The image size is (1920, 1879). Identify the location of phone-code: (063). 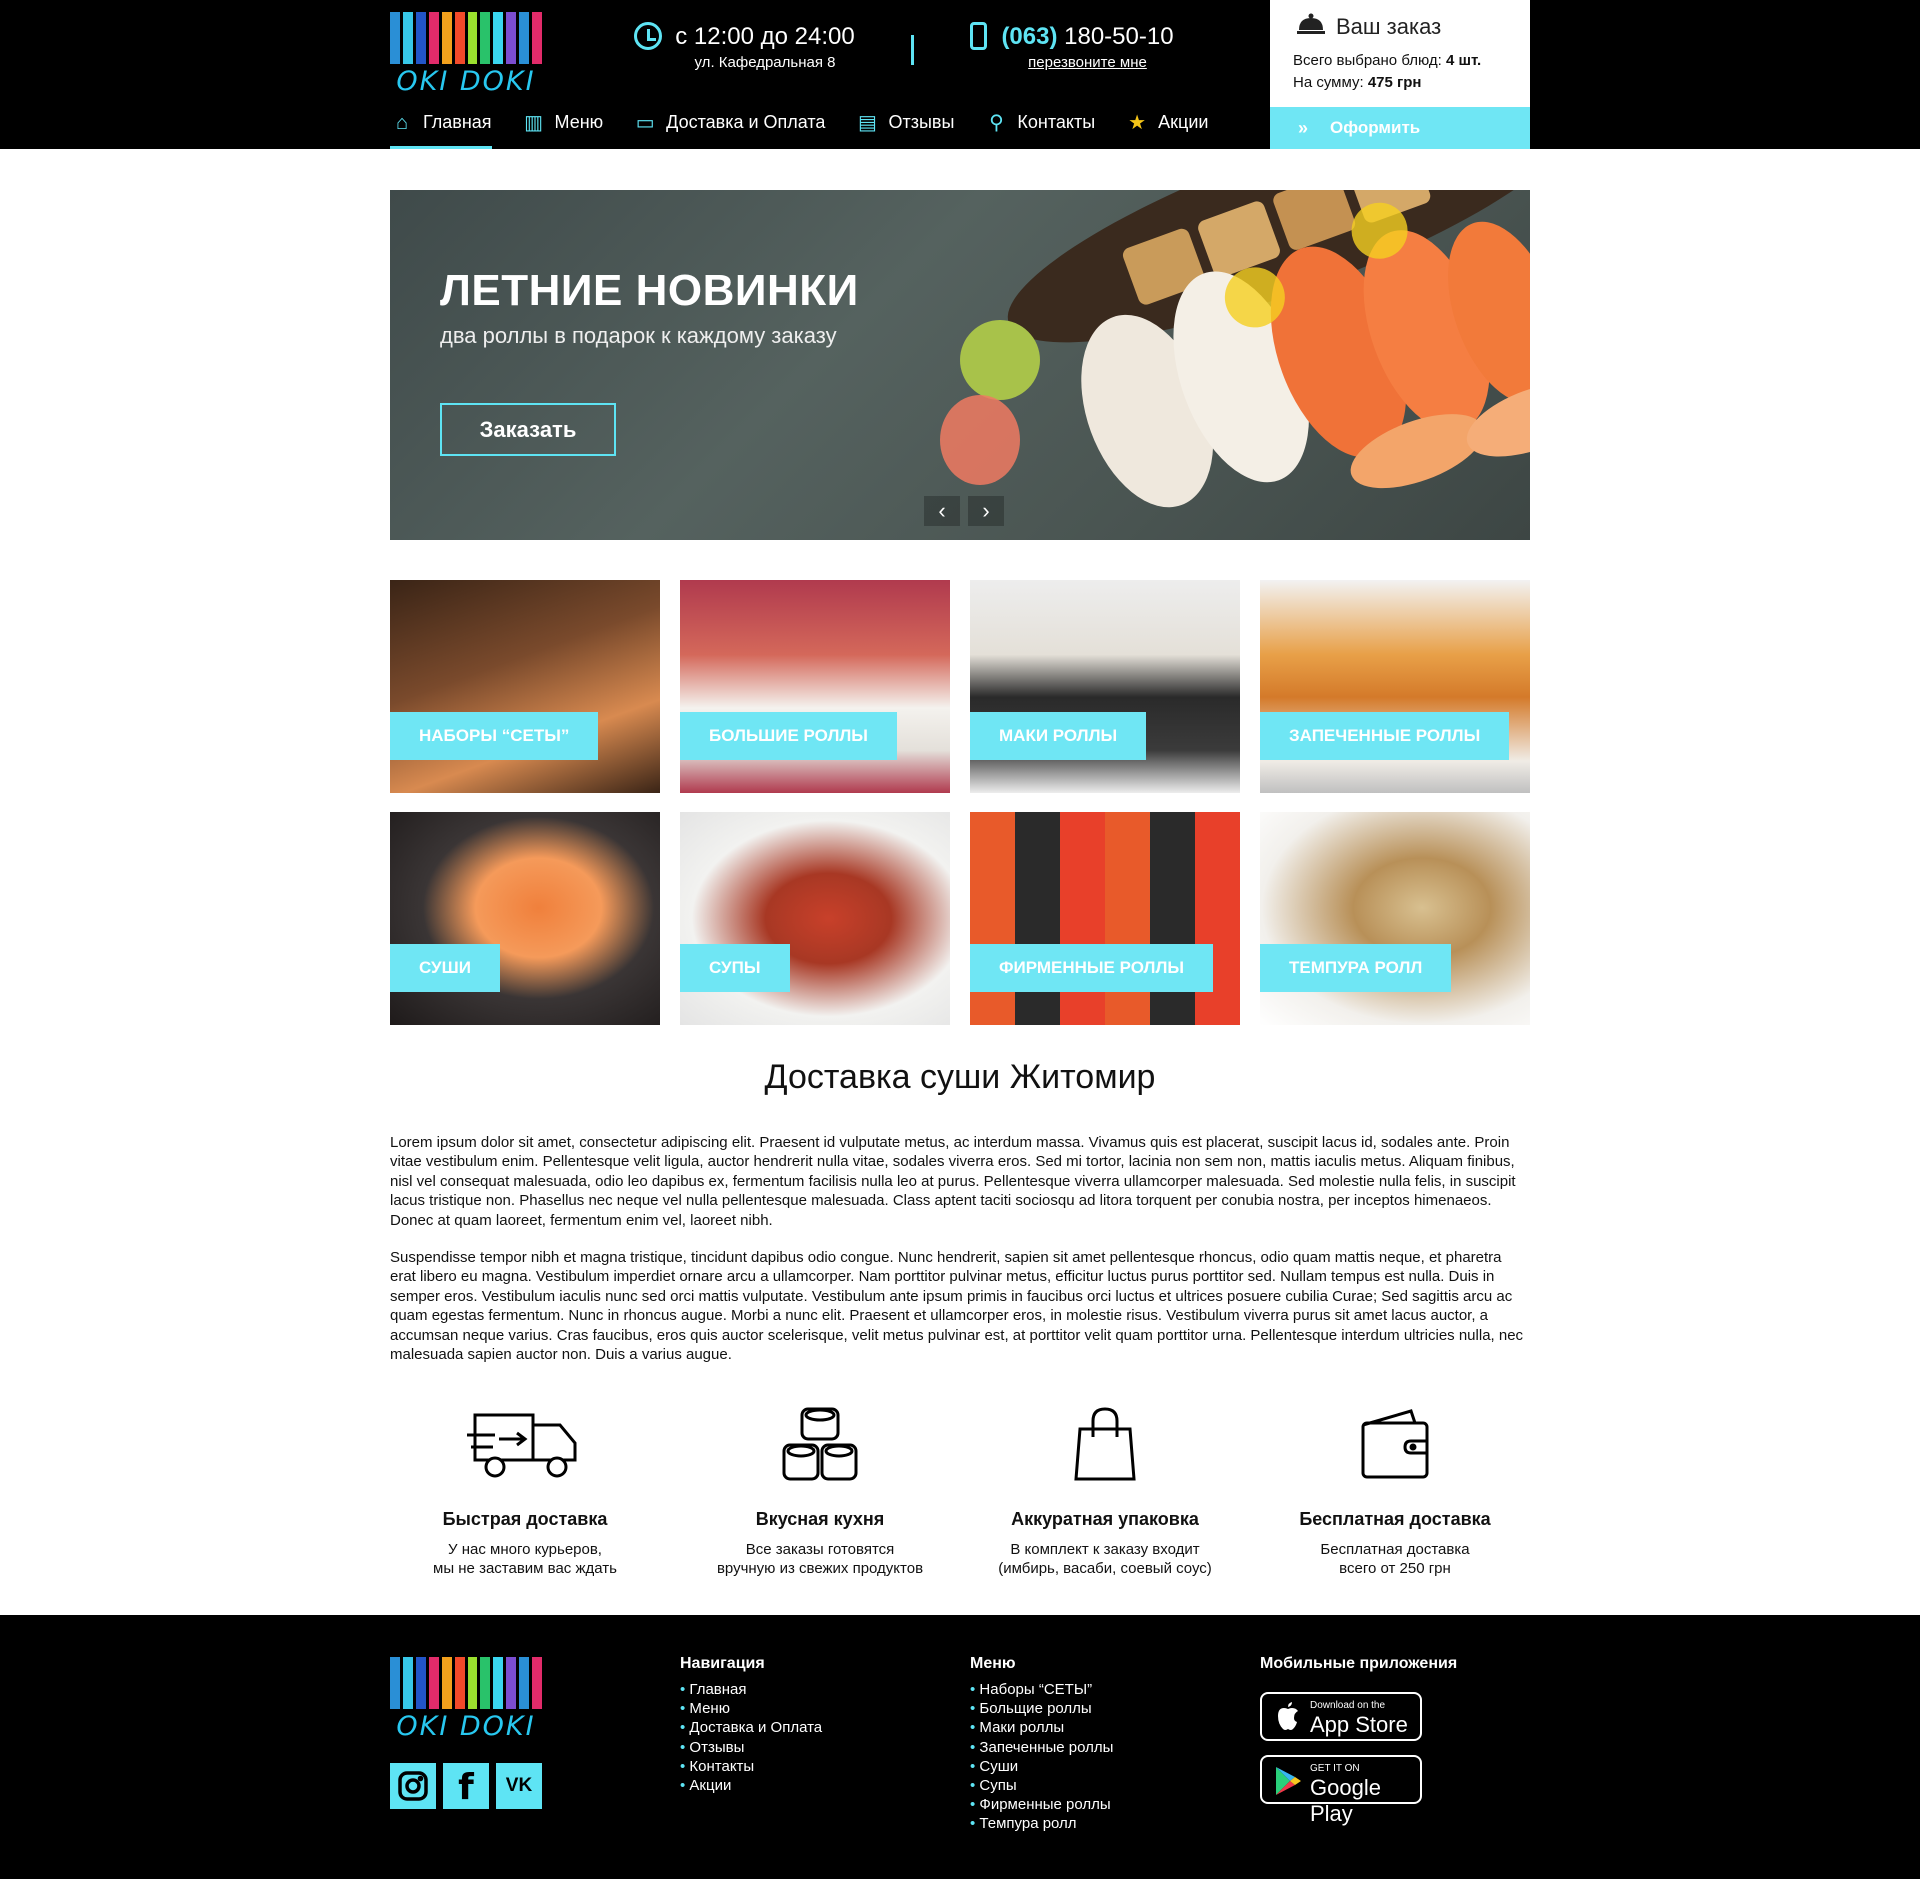
(1029, 36).